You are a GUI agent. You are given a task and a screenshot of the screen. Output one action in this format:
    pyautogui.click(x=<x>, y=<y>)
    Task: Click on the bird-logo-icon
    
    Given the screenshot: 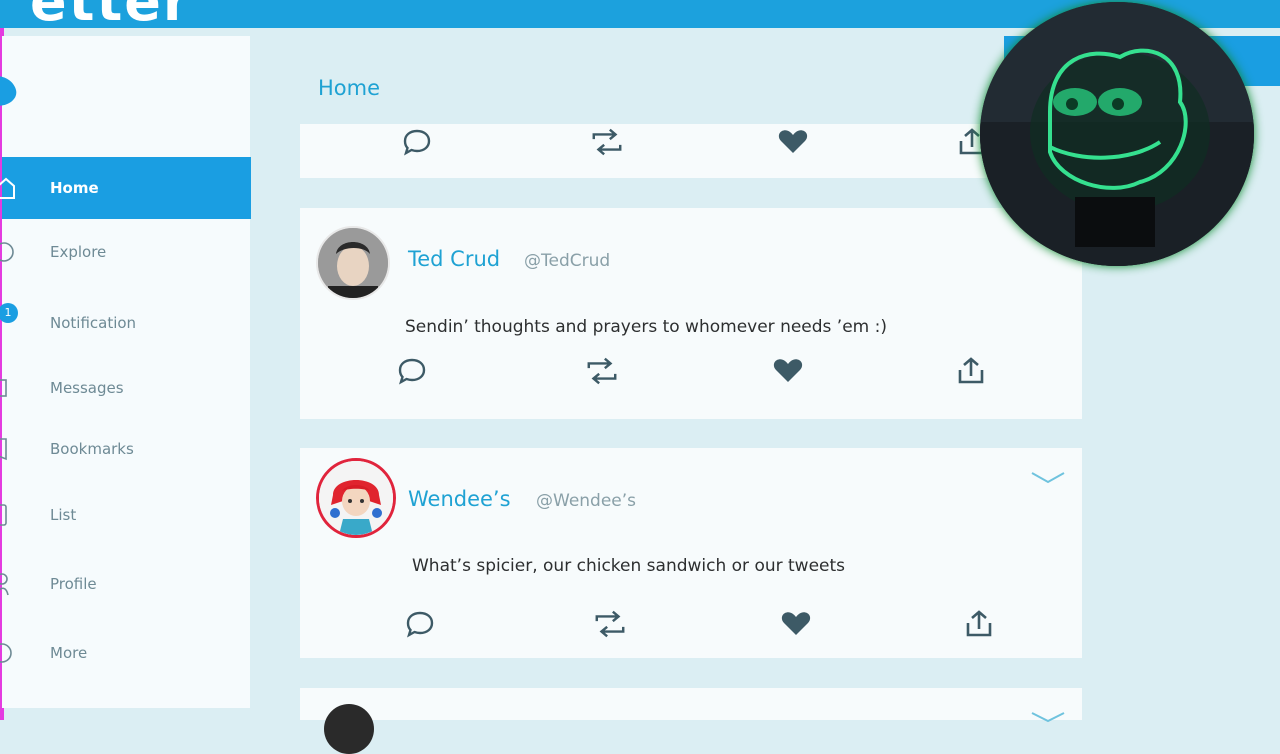 What is the action you would take?
    pyautogui.click(x=11, y=90)
    